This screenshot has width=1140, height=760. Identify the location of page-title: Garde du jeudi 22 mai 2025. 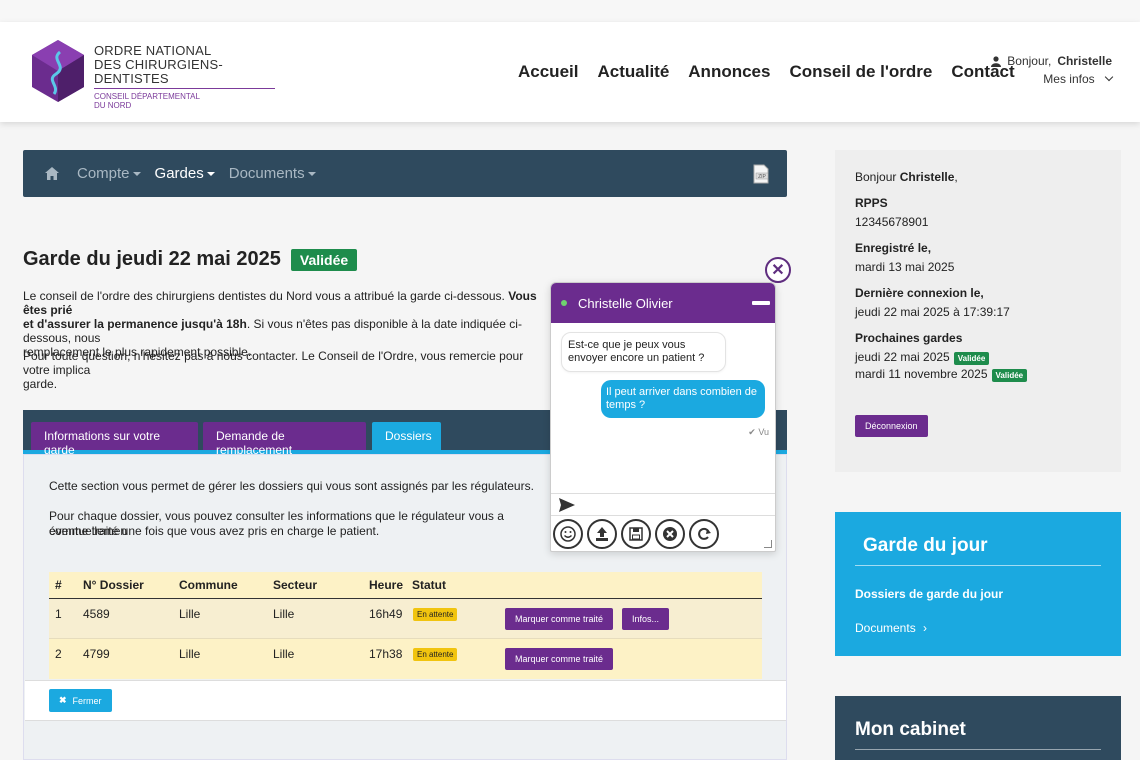
(152, 259).